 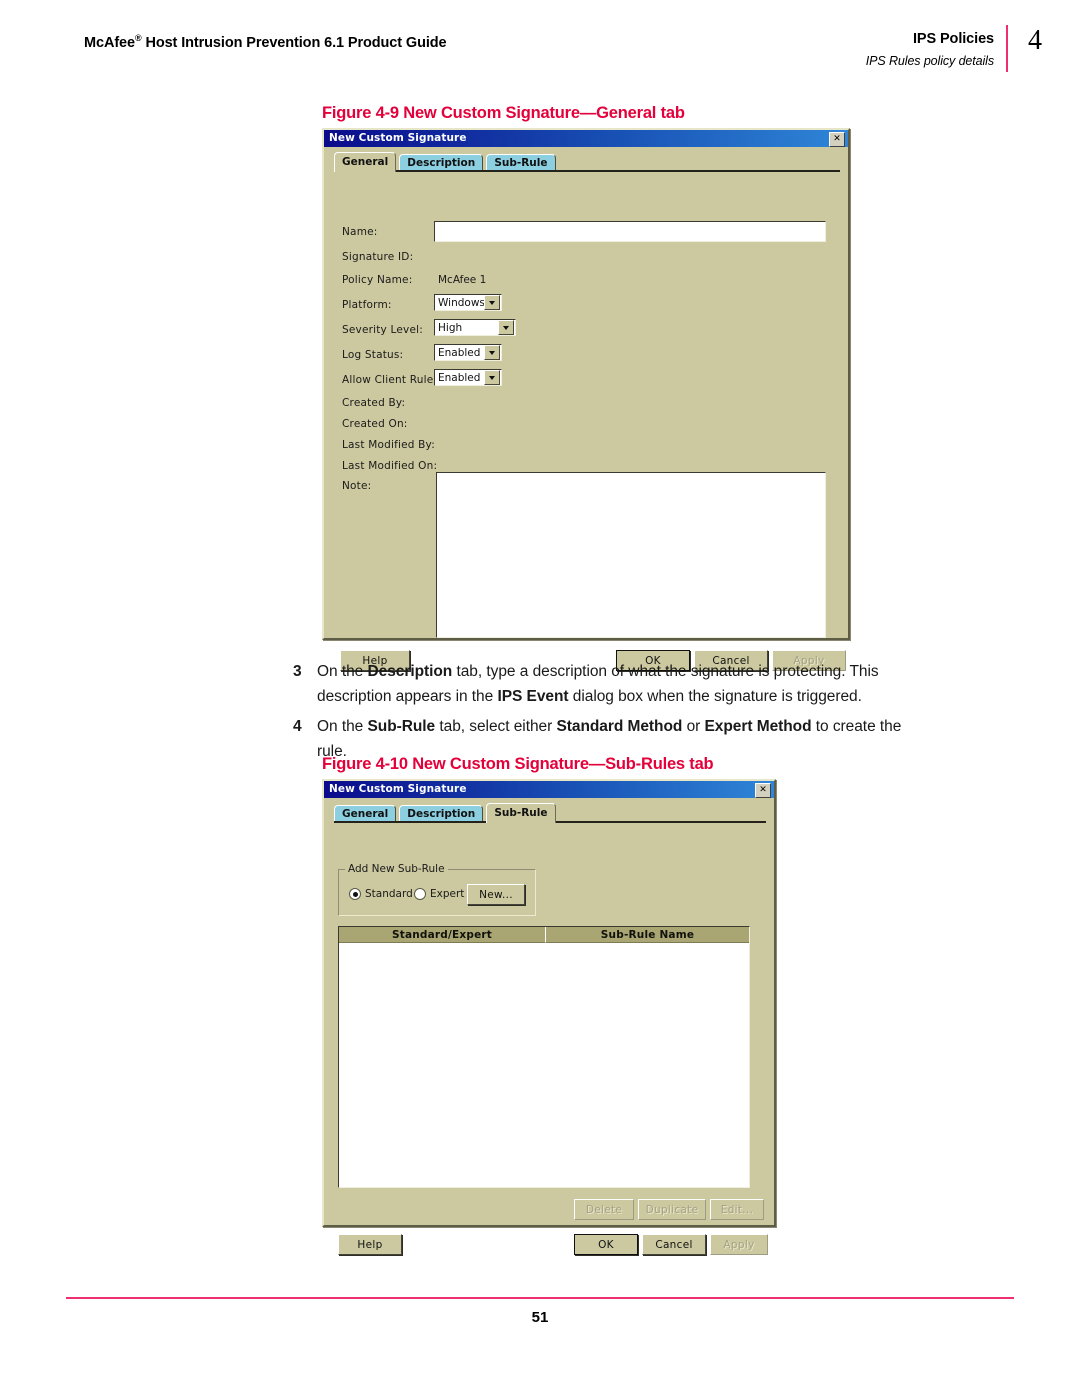 I want to click on label-severity-level: Severity Level:, so click(x=382, y=330).